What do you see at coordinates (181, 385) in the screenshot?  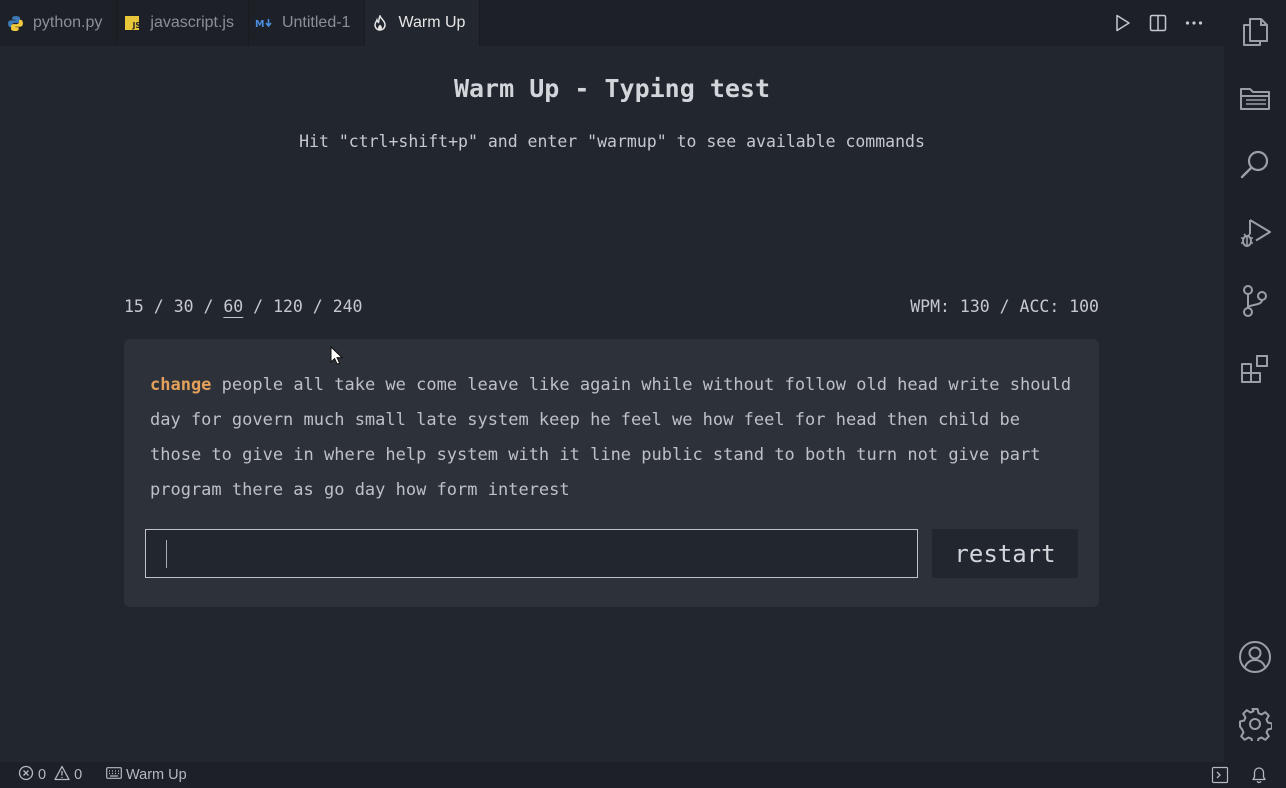 I see `current-word: change` at bounding box center [181, 385].